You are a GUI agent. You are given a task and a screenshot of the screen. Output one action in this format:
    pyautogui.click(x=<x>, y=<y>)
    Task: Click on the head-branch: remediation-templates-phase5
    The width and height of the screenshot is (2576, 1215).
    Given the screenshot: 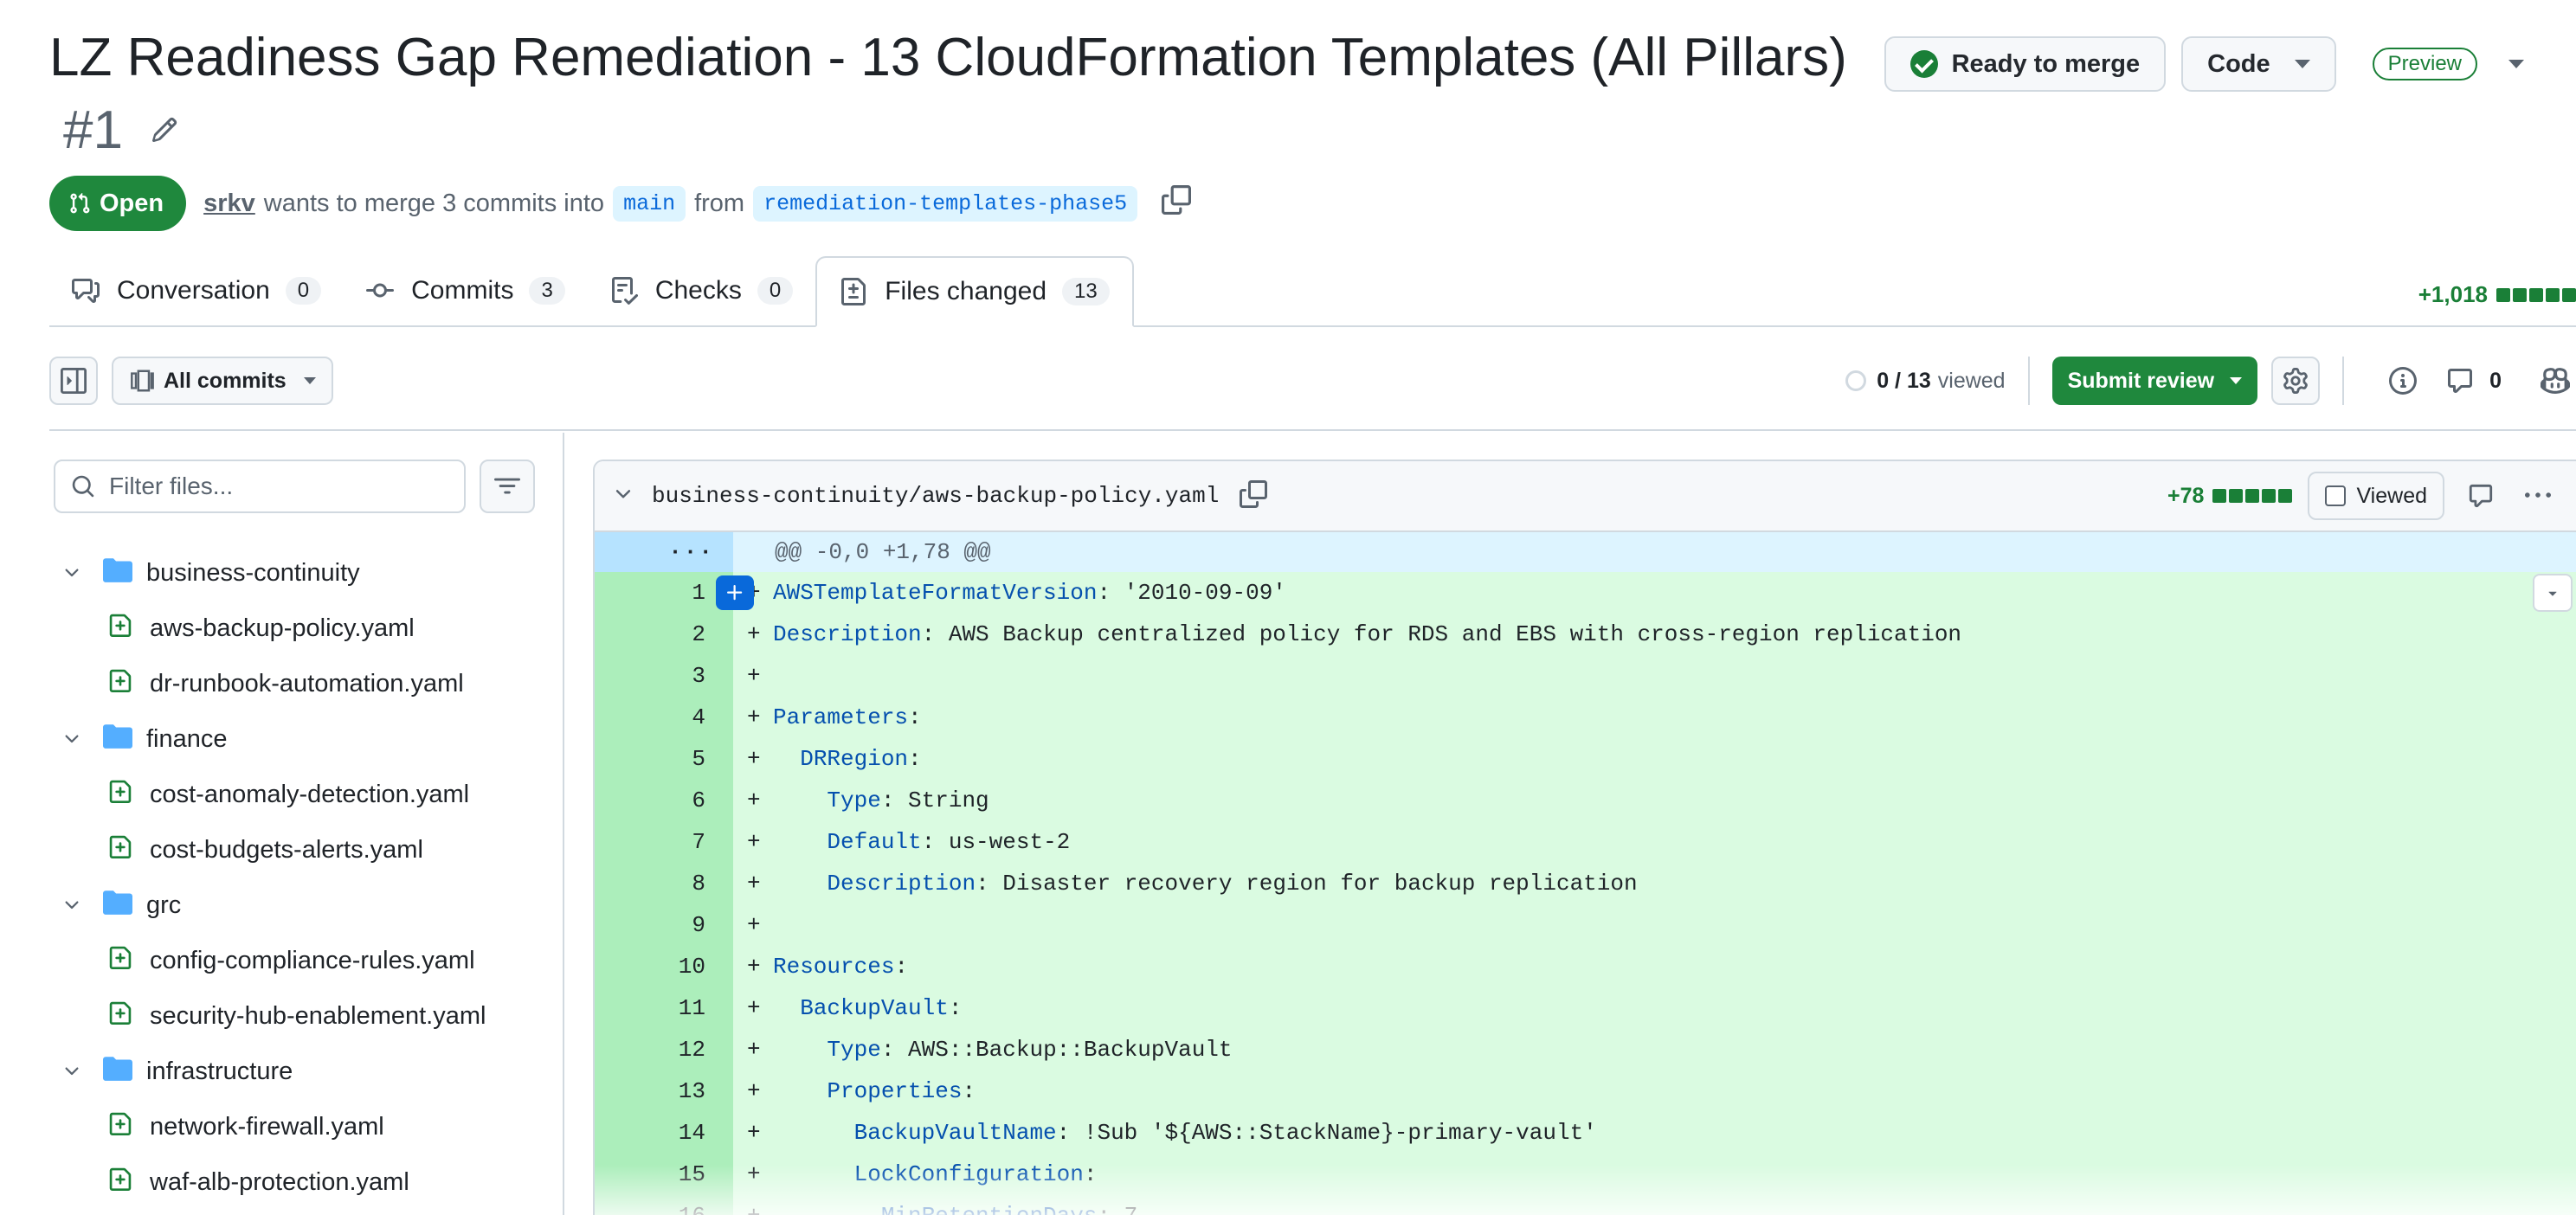 What is the action you would take?
    pyautogui.click(x=945, y=203)
    